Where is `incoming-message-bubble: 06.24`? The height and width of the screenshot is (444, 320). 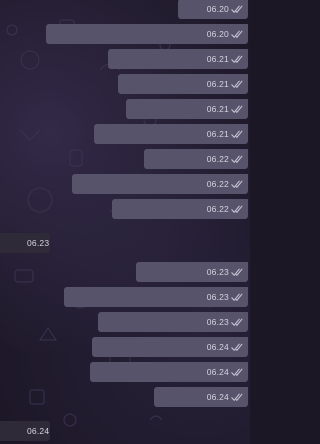
incoming-message-bubble: 06.24 is located at coordinates (25, 431).